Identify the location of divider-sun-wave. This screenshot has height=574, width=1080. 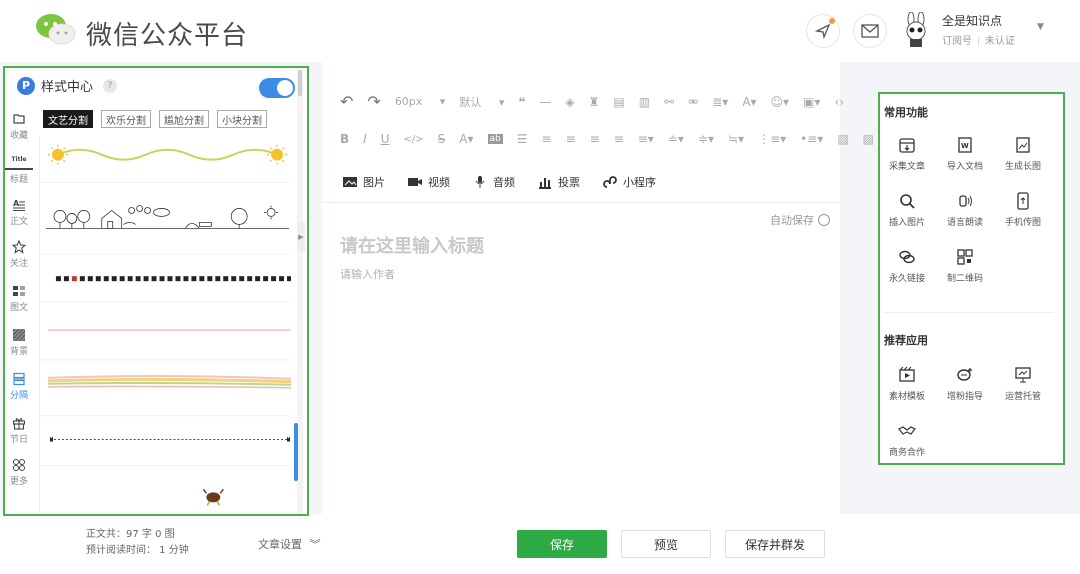
(167, 154).